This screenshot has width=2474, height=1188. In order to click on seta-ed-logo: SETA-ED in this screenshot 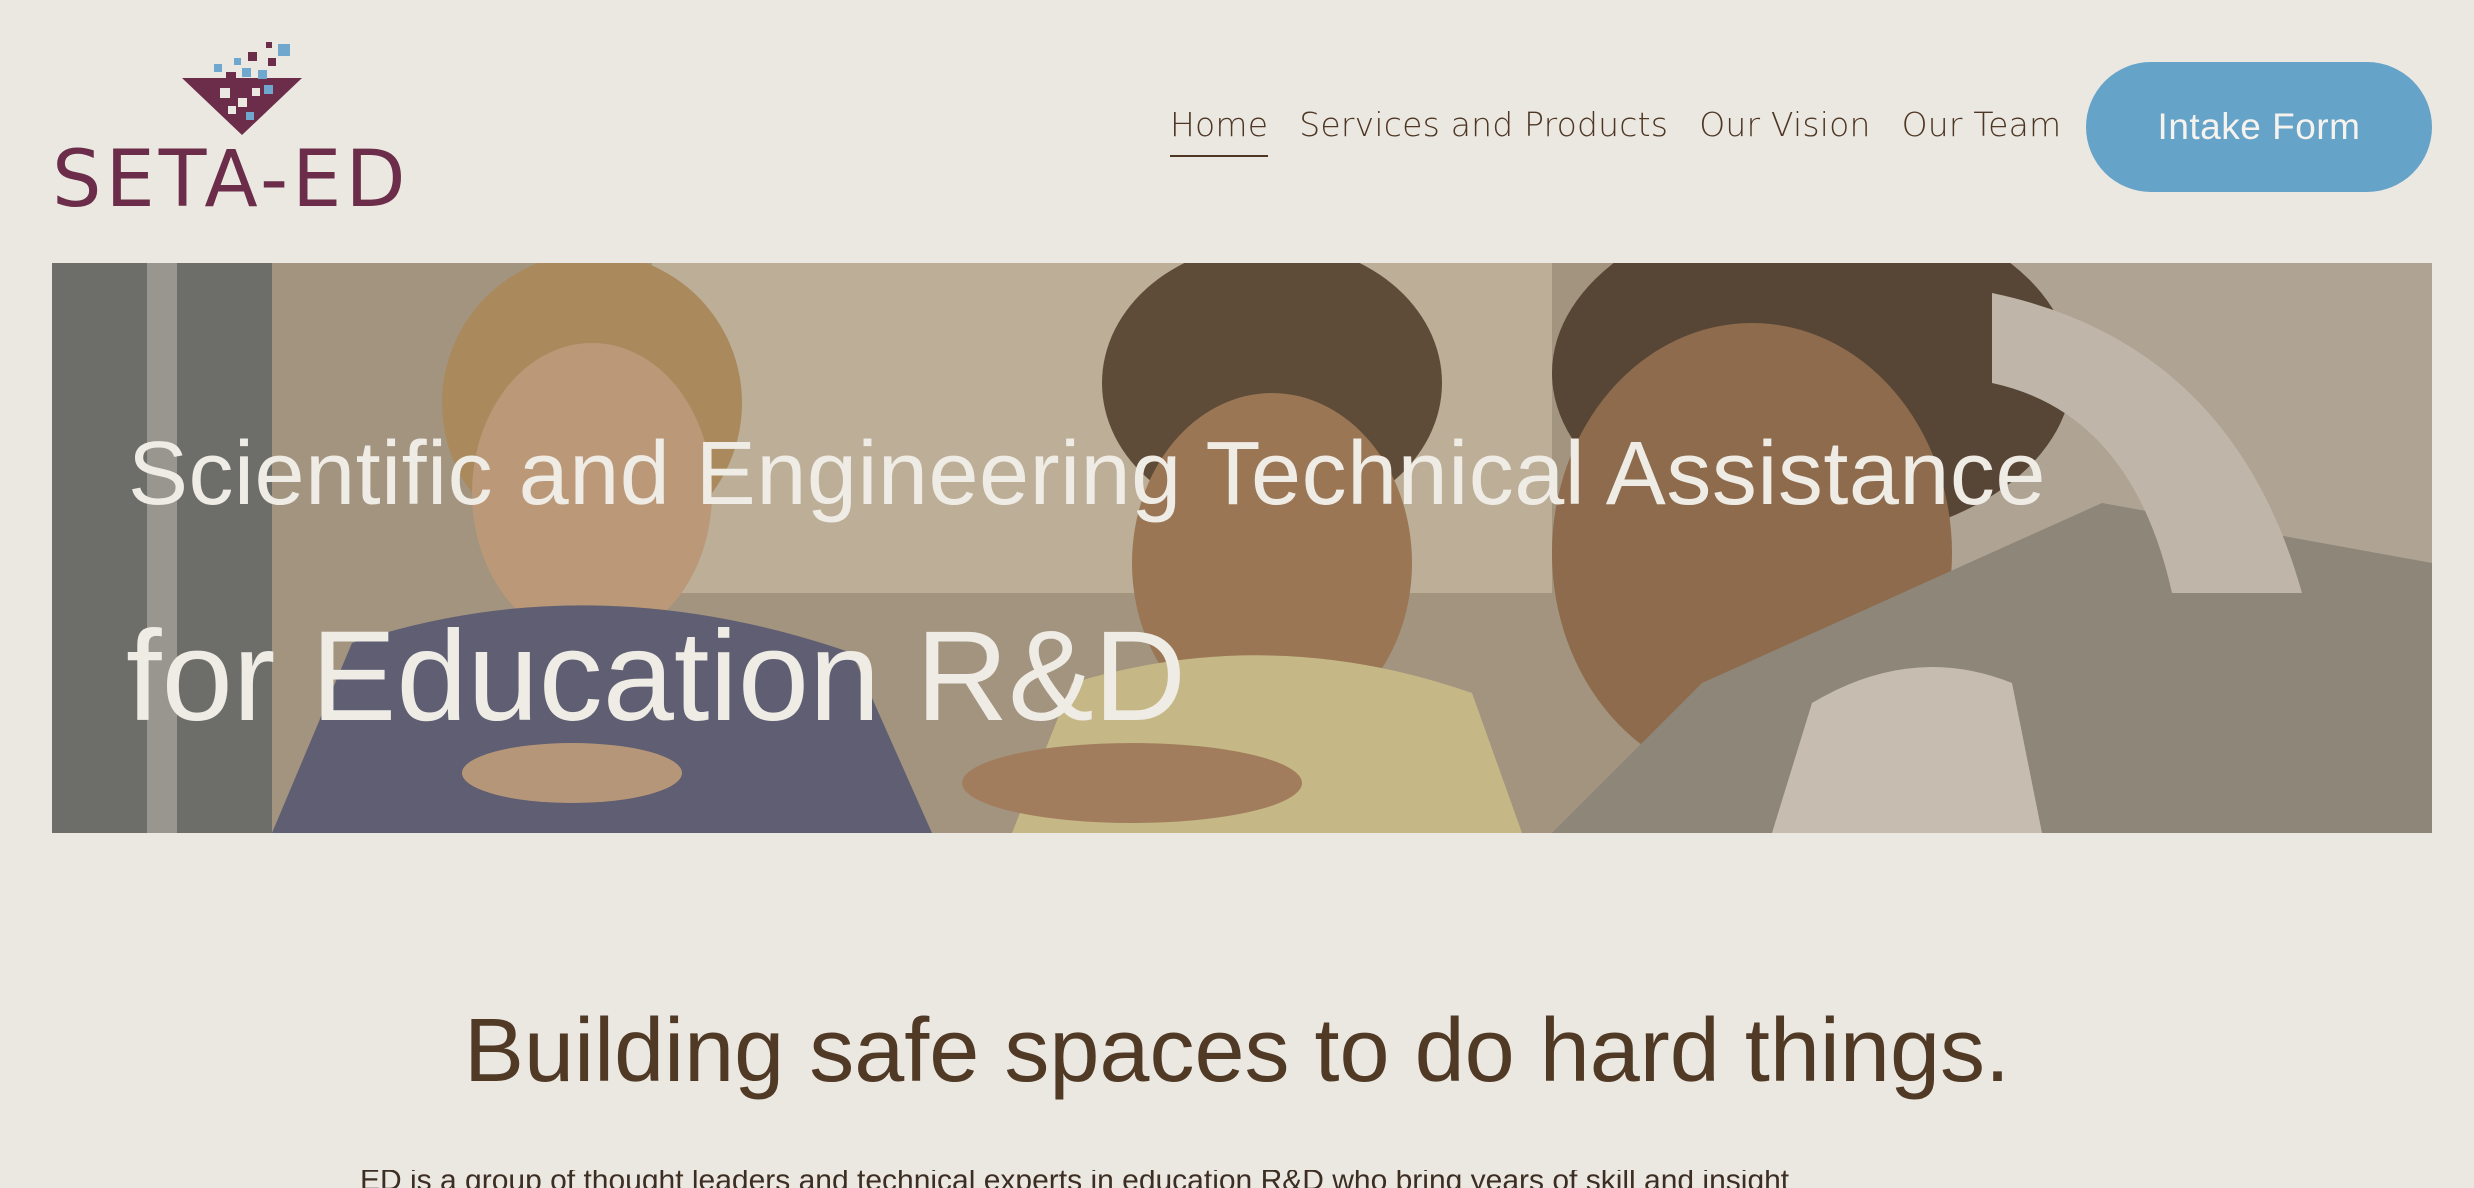, I will do `click(242, 130)`.